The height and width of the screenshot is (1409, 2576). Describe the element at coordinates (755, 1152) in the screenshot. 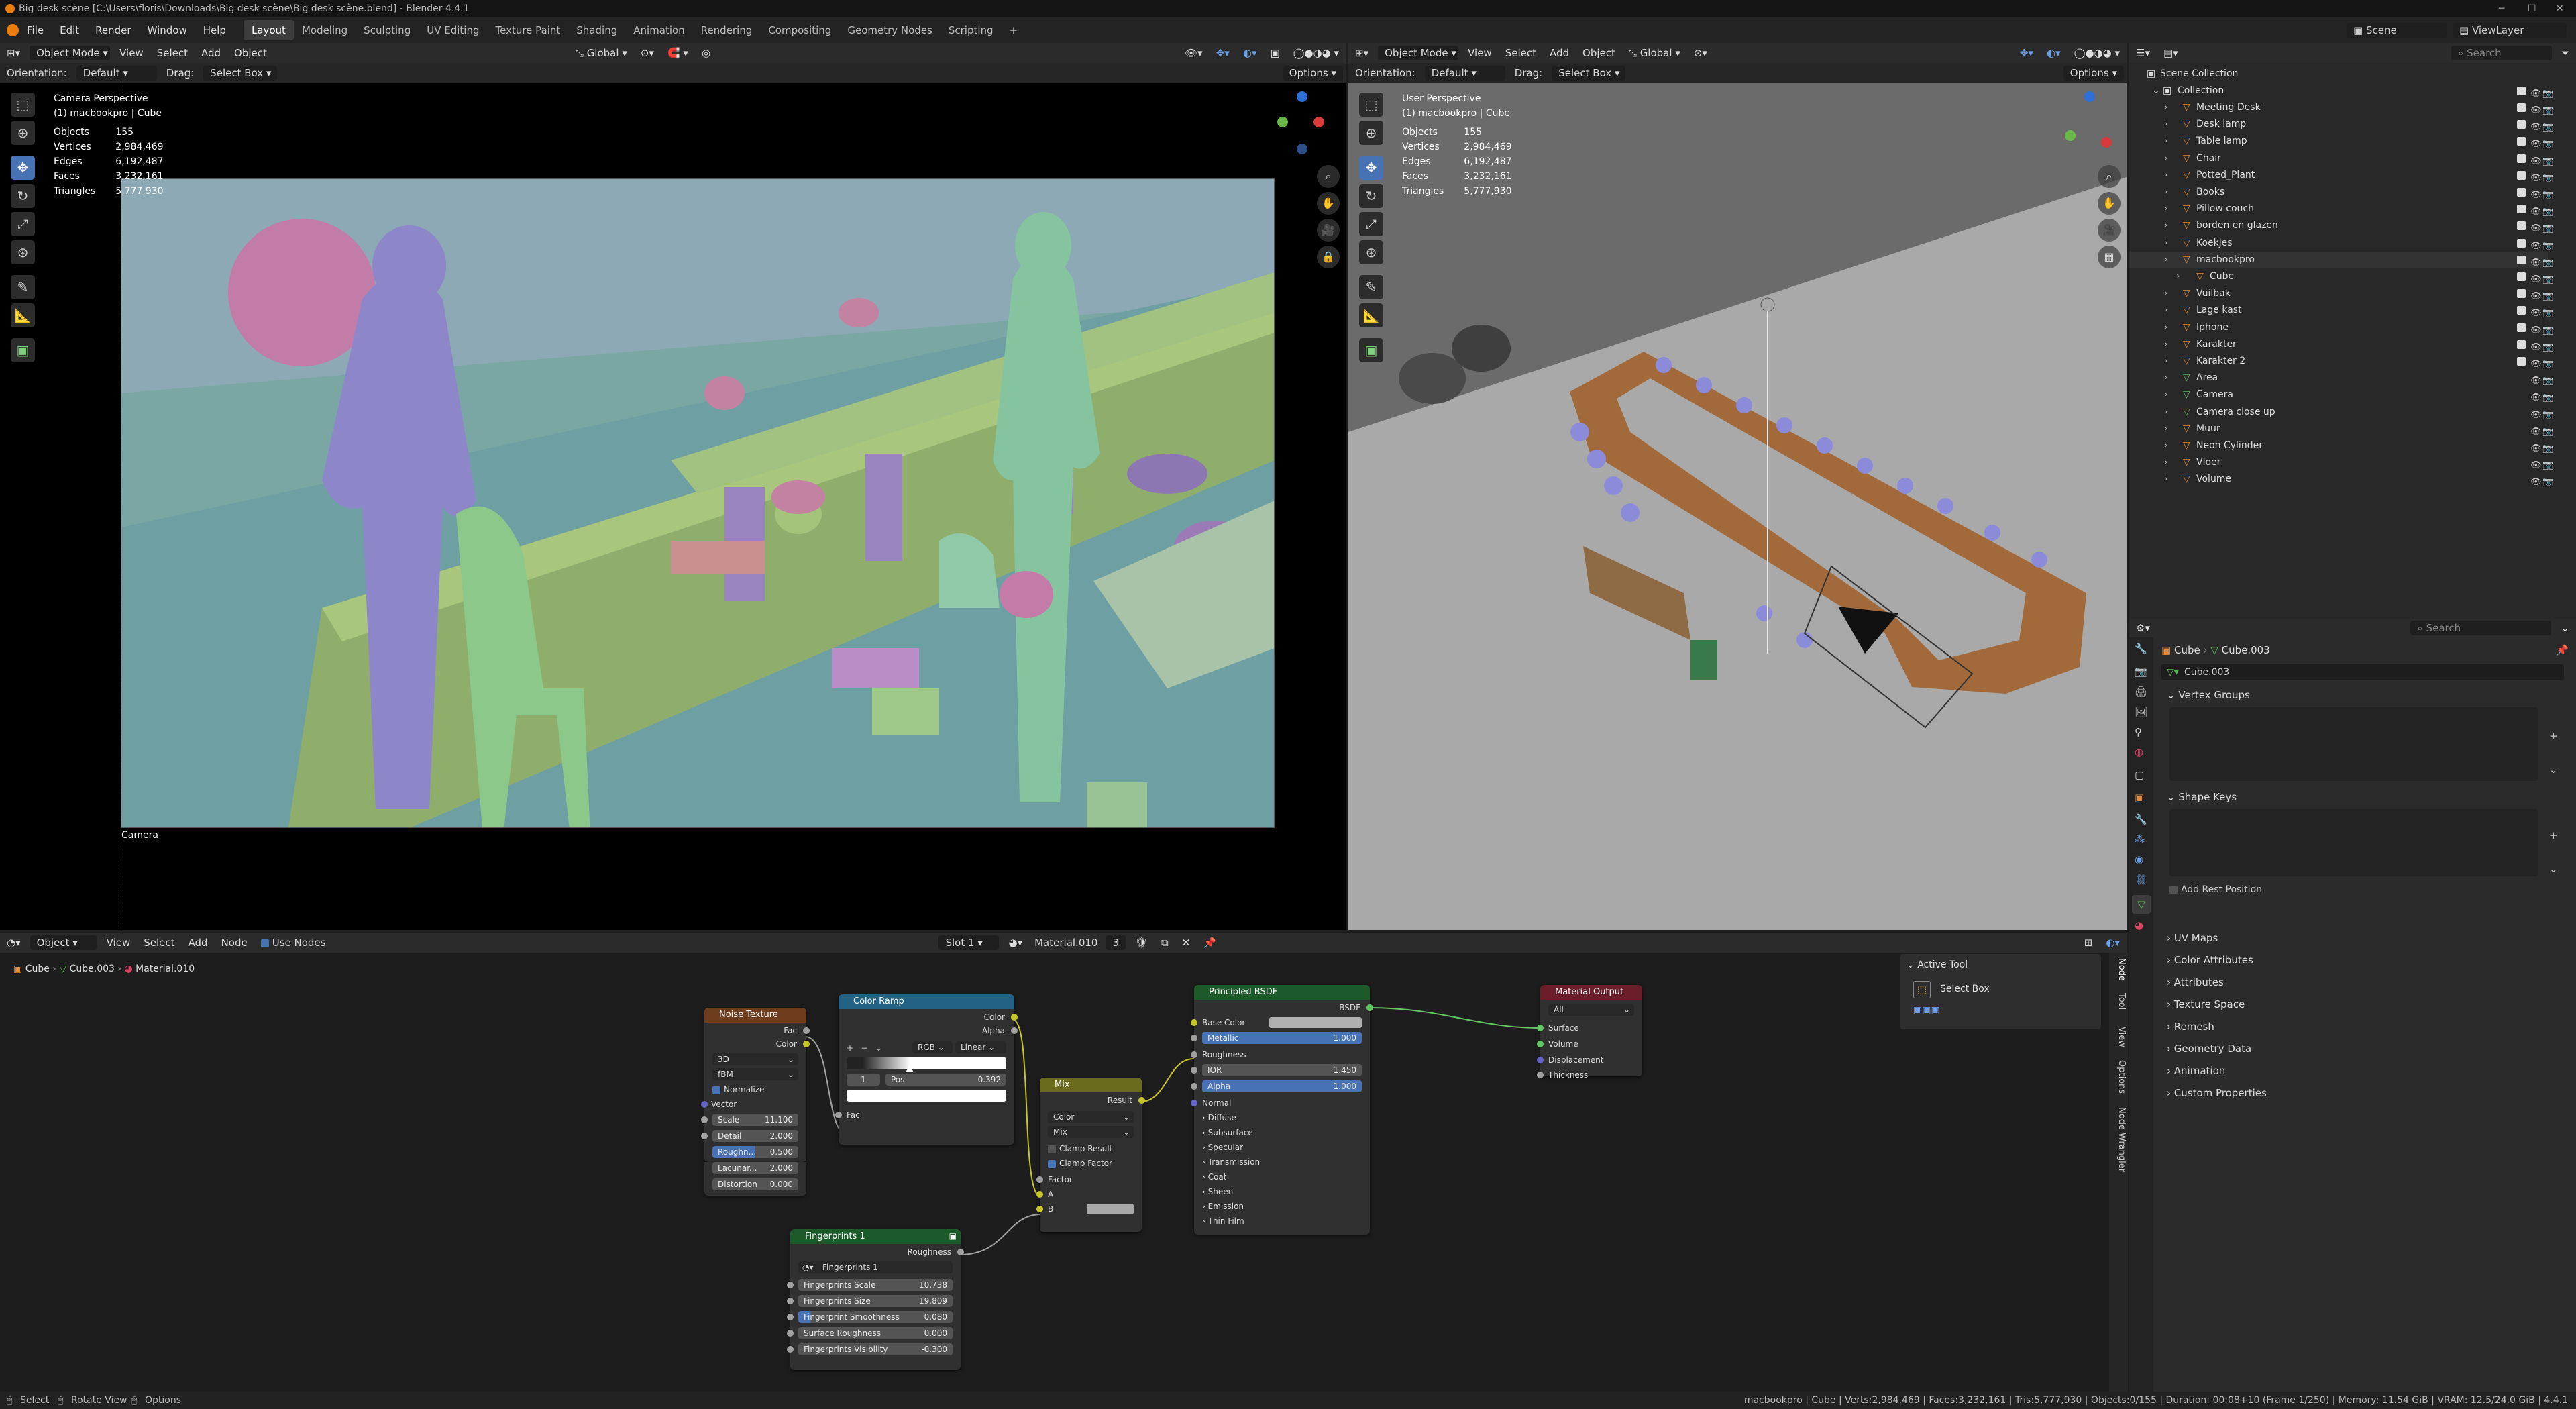

I see `noise-roughness-field: Roughn... 0.500` at that location.